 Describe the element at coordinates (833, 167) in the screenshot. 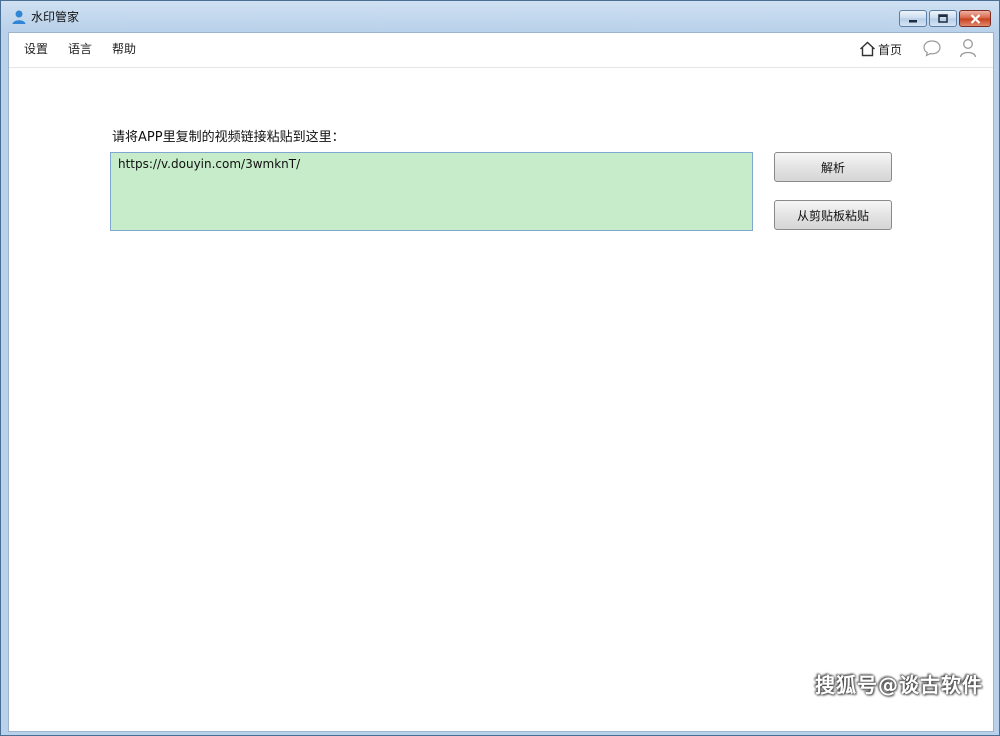

I see `parse-button: 解析` at that location.